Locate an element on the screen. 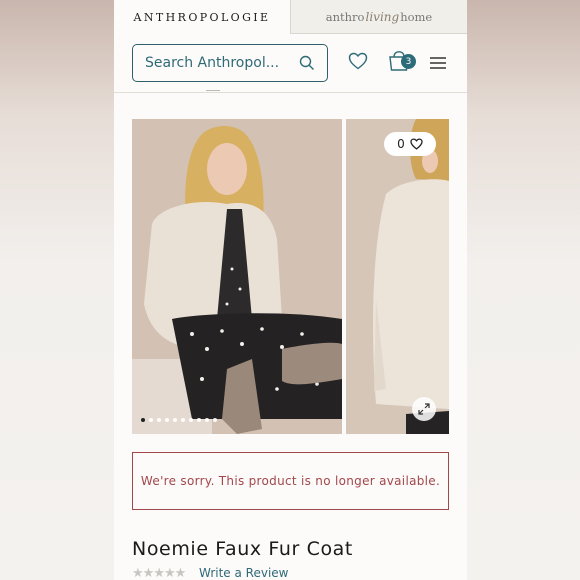  expand-arrows-icon is located at coordinates (424, 409).